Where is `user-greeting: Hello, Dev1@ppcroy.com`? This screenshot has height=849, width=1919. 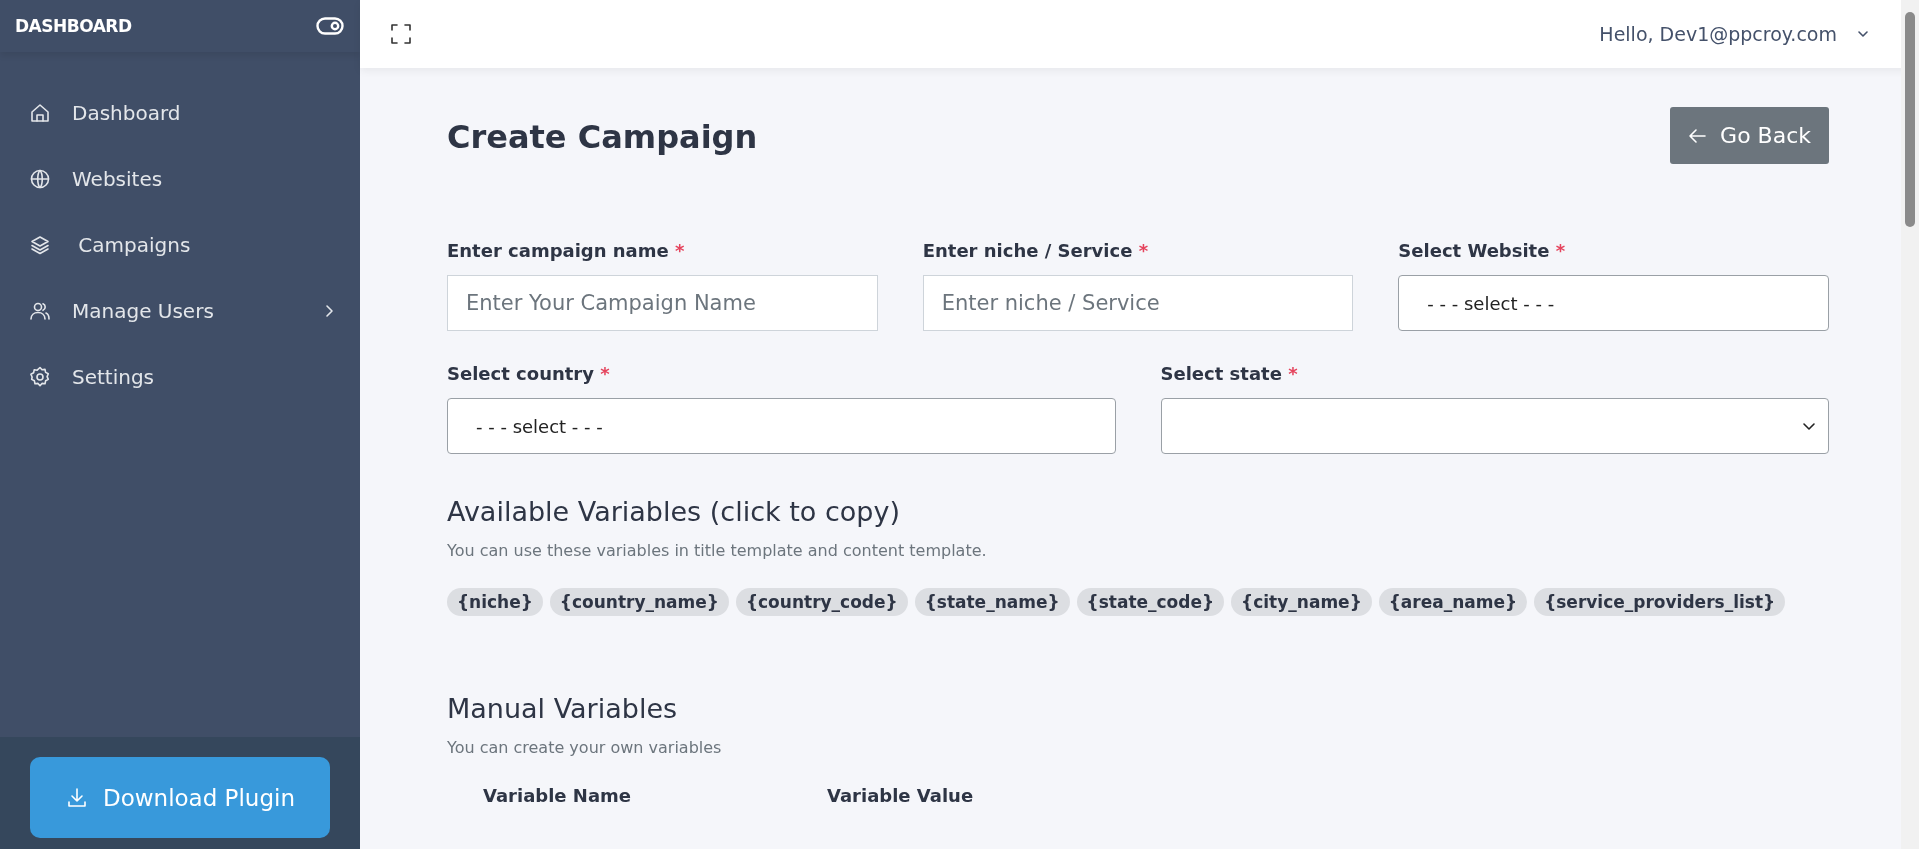
user-greeting: Hello, Dev1@ppcroy.com is located at coordinates (1718, 34).